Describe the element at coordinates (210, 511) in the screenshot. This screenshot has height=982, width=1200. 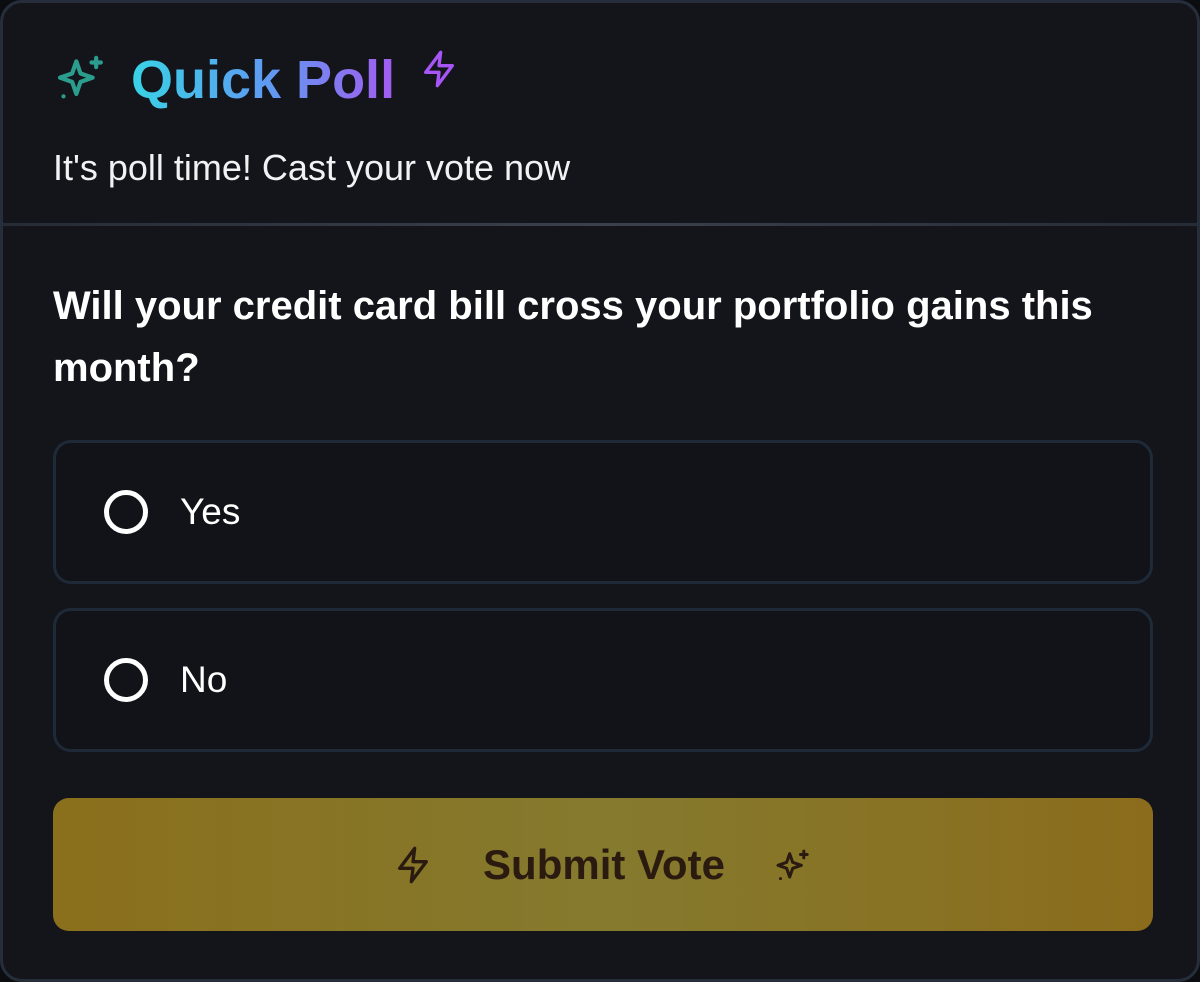
I see `option-label: Yes` at that location.